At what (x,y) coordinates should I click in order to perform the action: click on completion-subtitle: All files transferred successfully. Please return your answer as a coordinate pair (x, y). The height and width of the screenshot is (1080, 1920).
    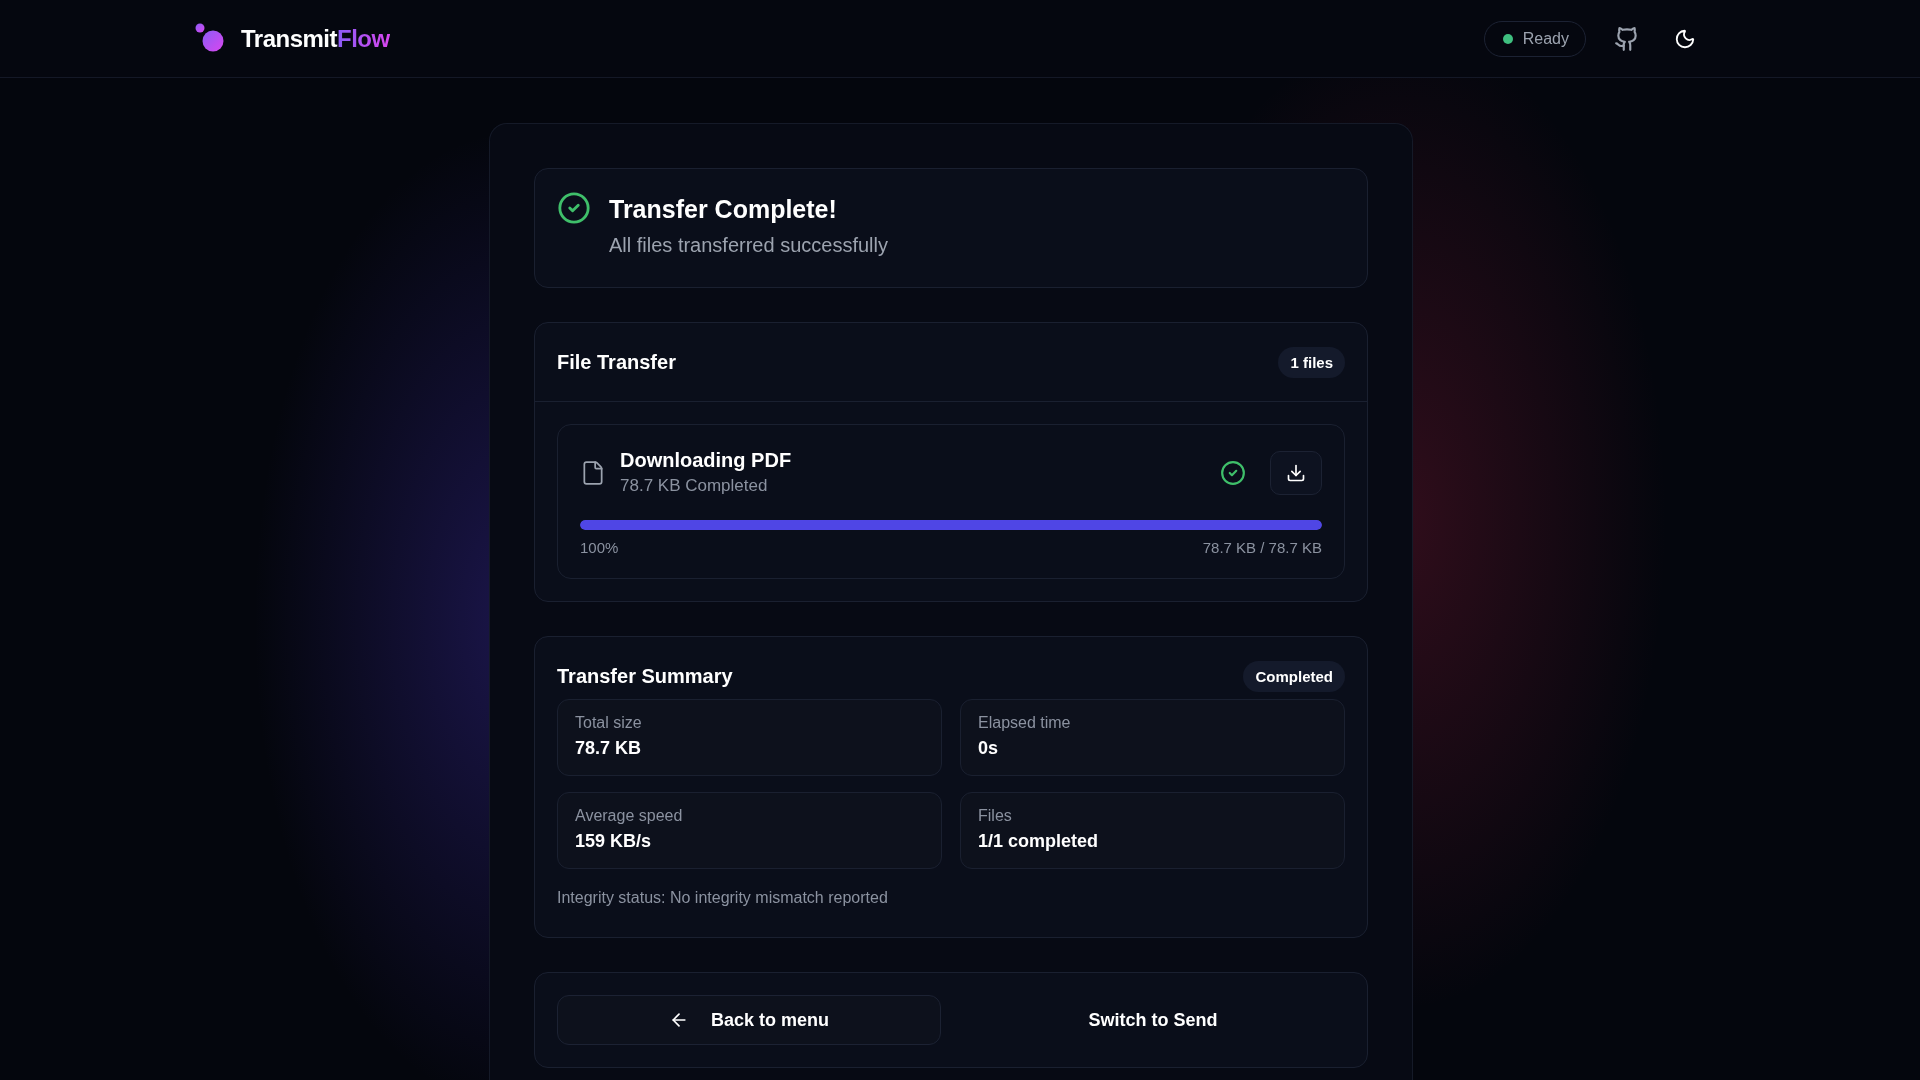
    Looking at the image, I should click on (748, 245).